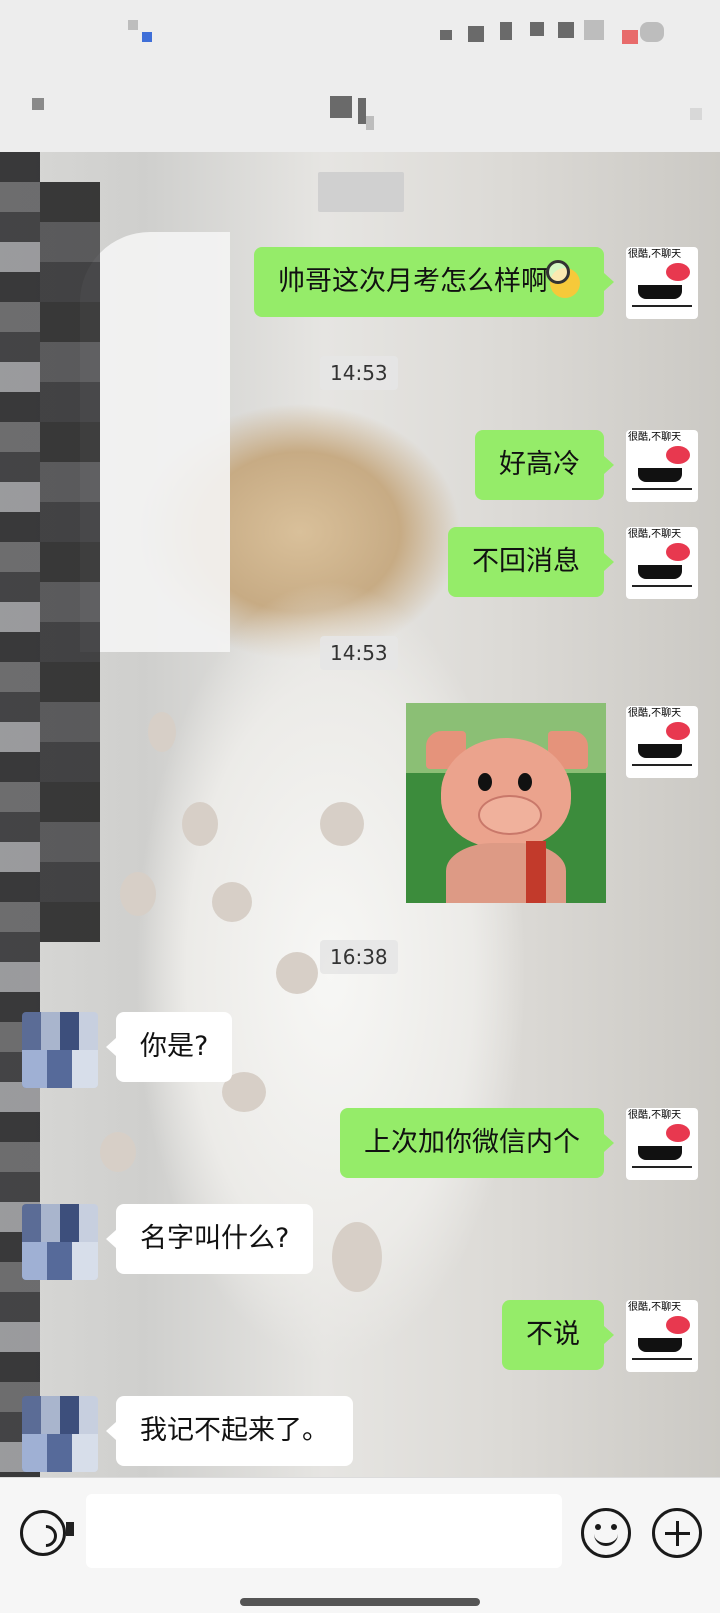  Describe the element at coordinates (696, 114) in the screenshot. I see `more-button` at that location.